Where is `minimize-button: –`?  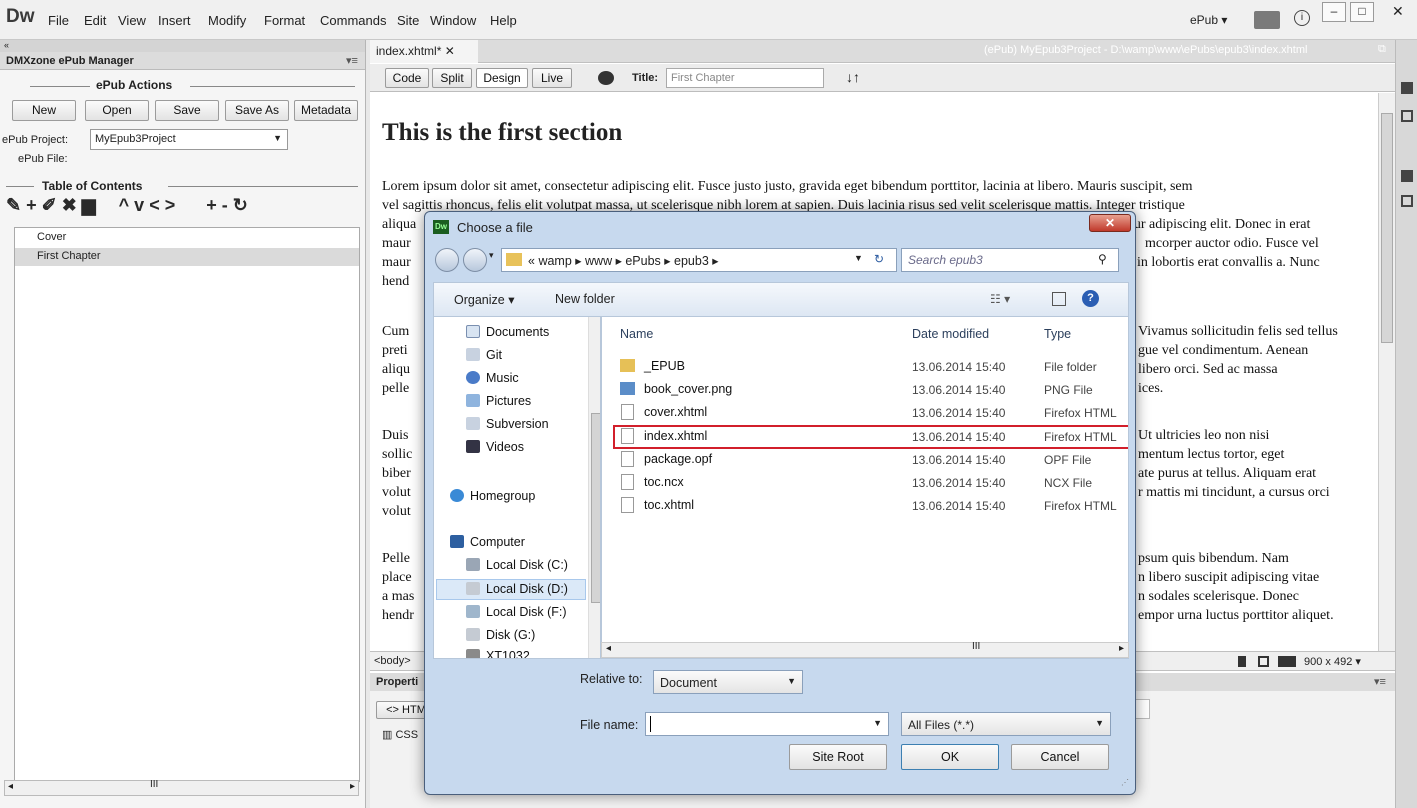 minimize-button: – is located at coordinates (1334, 12).